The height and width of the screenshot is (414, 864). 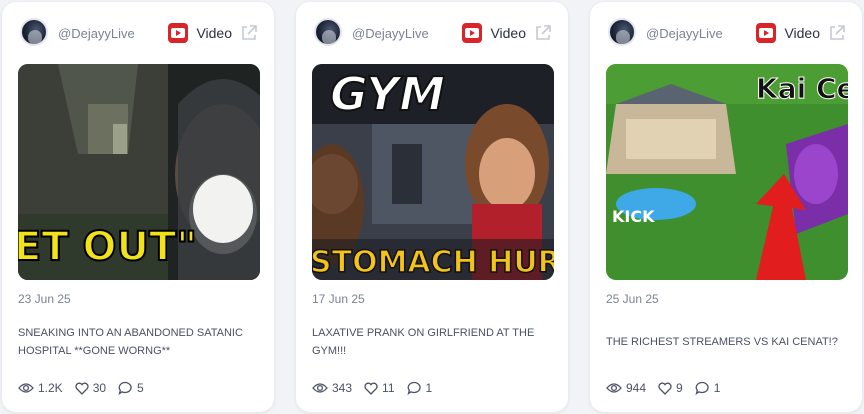 I want to click on post-date: 23 Jun 25, so click(x=44, y=299).